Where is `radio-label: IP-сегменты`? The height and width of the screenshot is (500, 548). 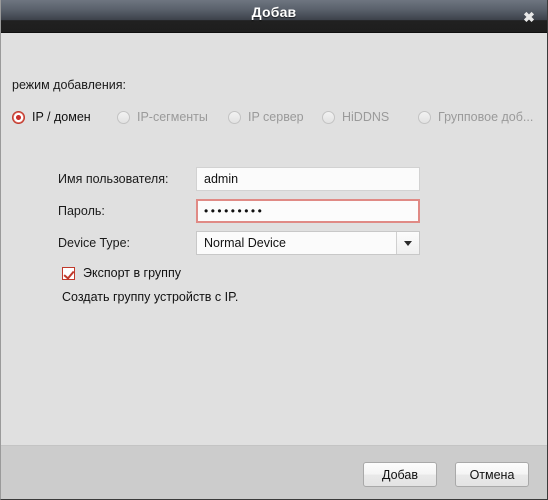 radio-label: IP-сегменты is located at coordinates (172, 117).